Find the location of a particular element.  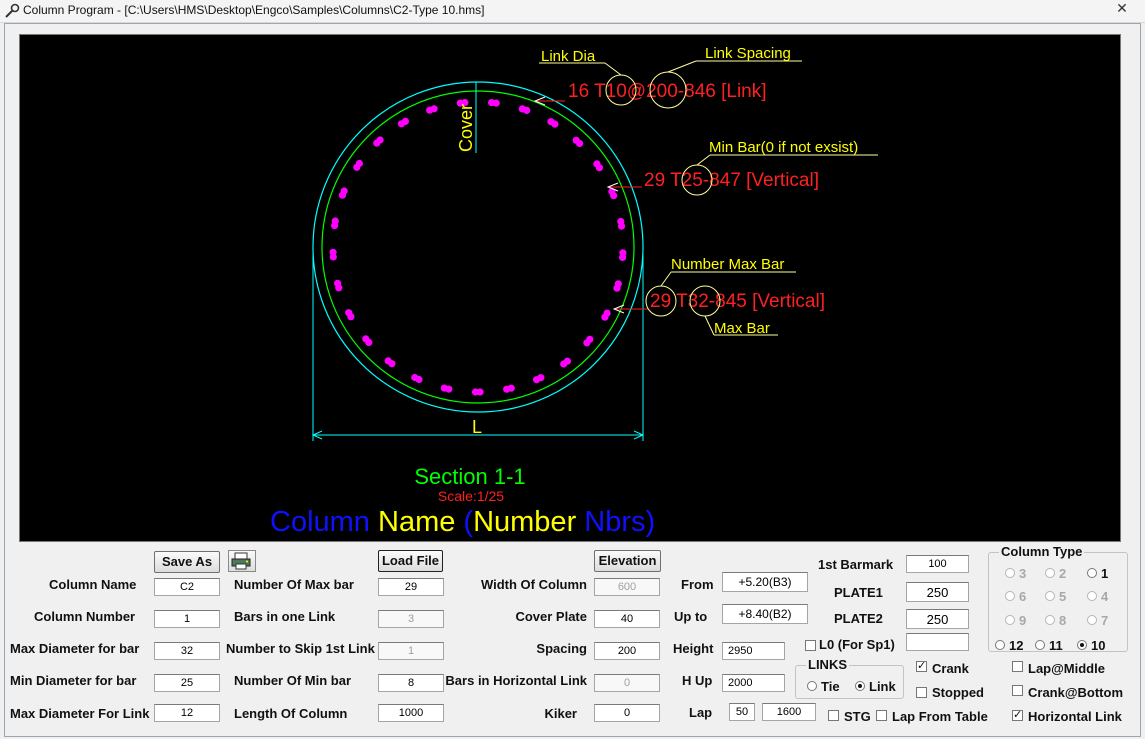

number-min-bar-input is located at coordinates (411, 683).